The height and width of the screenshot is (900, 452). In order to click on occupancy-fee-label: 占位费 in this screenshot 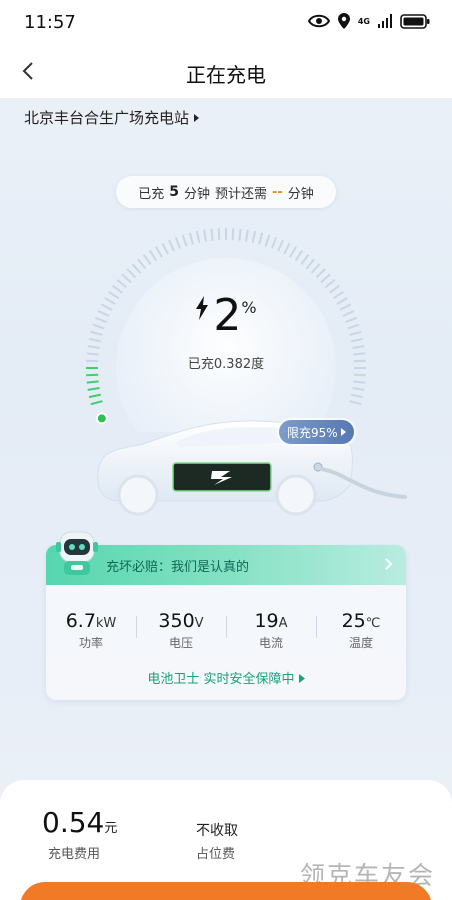, I will do `click(216, 854)`.